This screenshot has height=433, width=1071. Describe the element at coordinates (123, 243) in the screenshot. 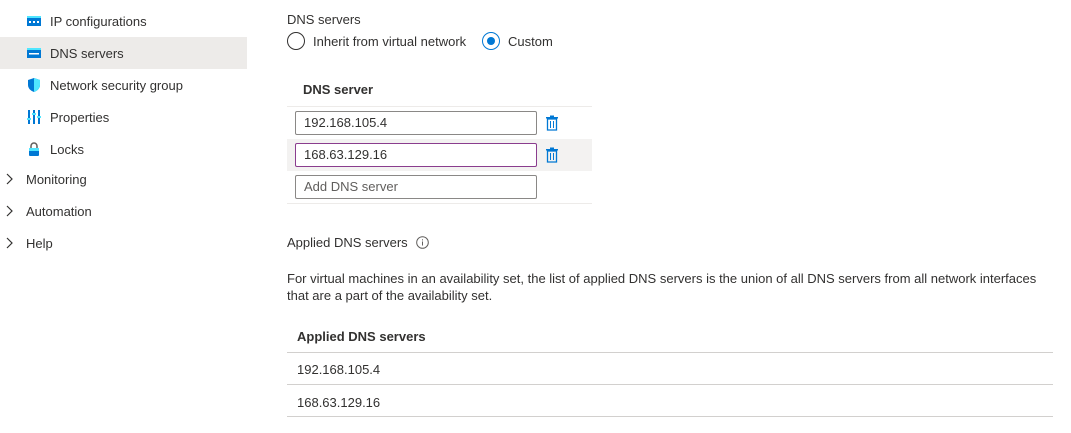

I see `sidebar-group-help: Help` at that location.